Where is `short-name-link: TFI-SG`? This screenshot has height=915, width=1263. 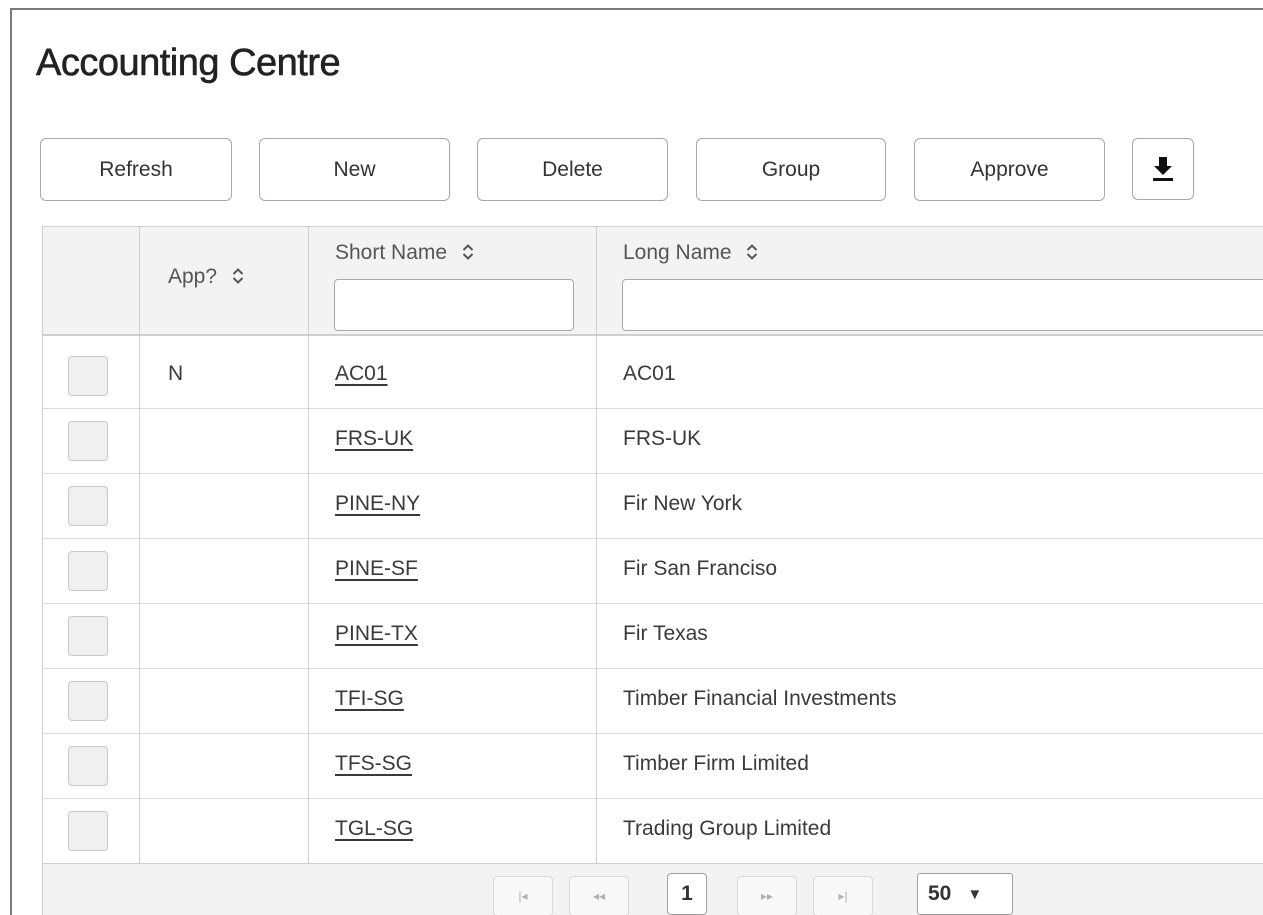
short-name-link: TFI-SG is located at coordinates (369, 701).